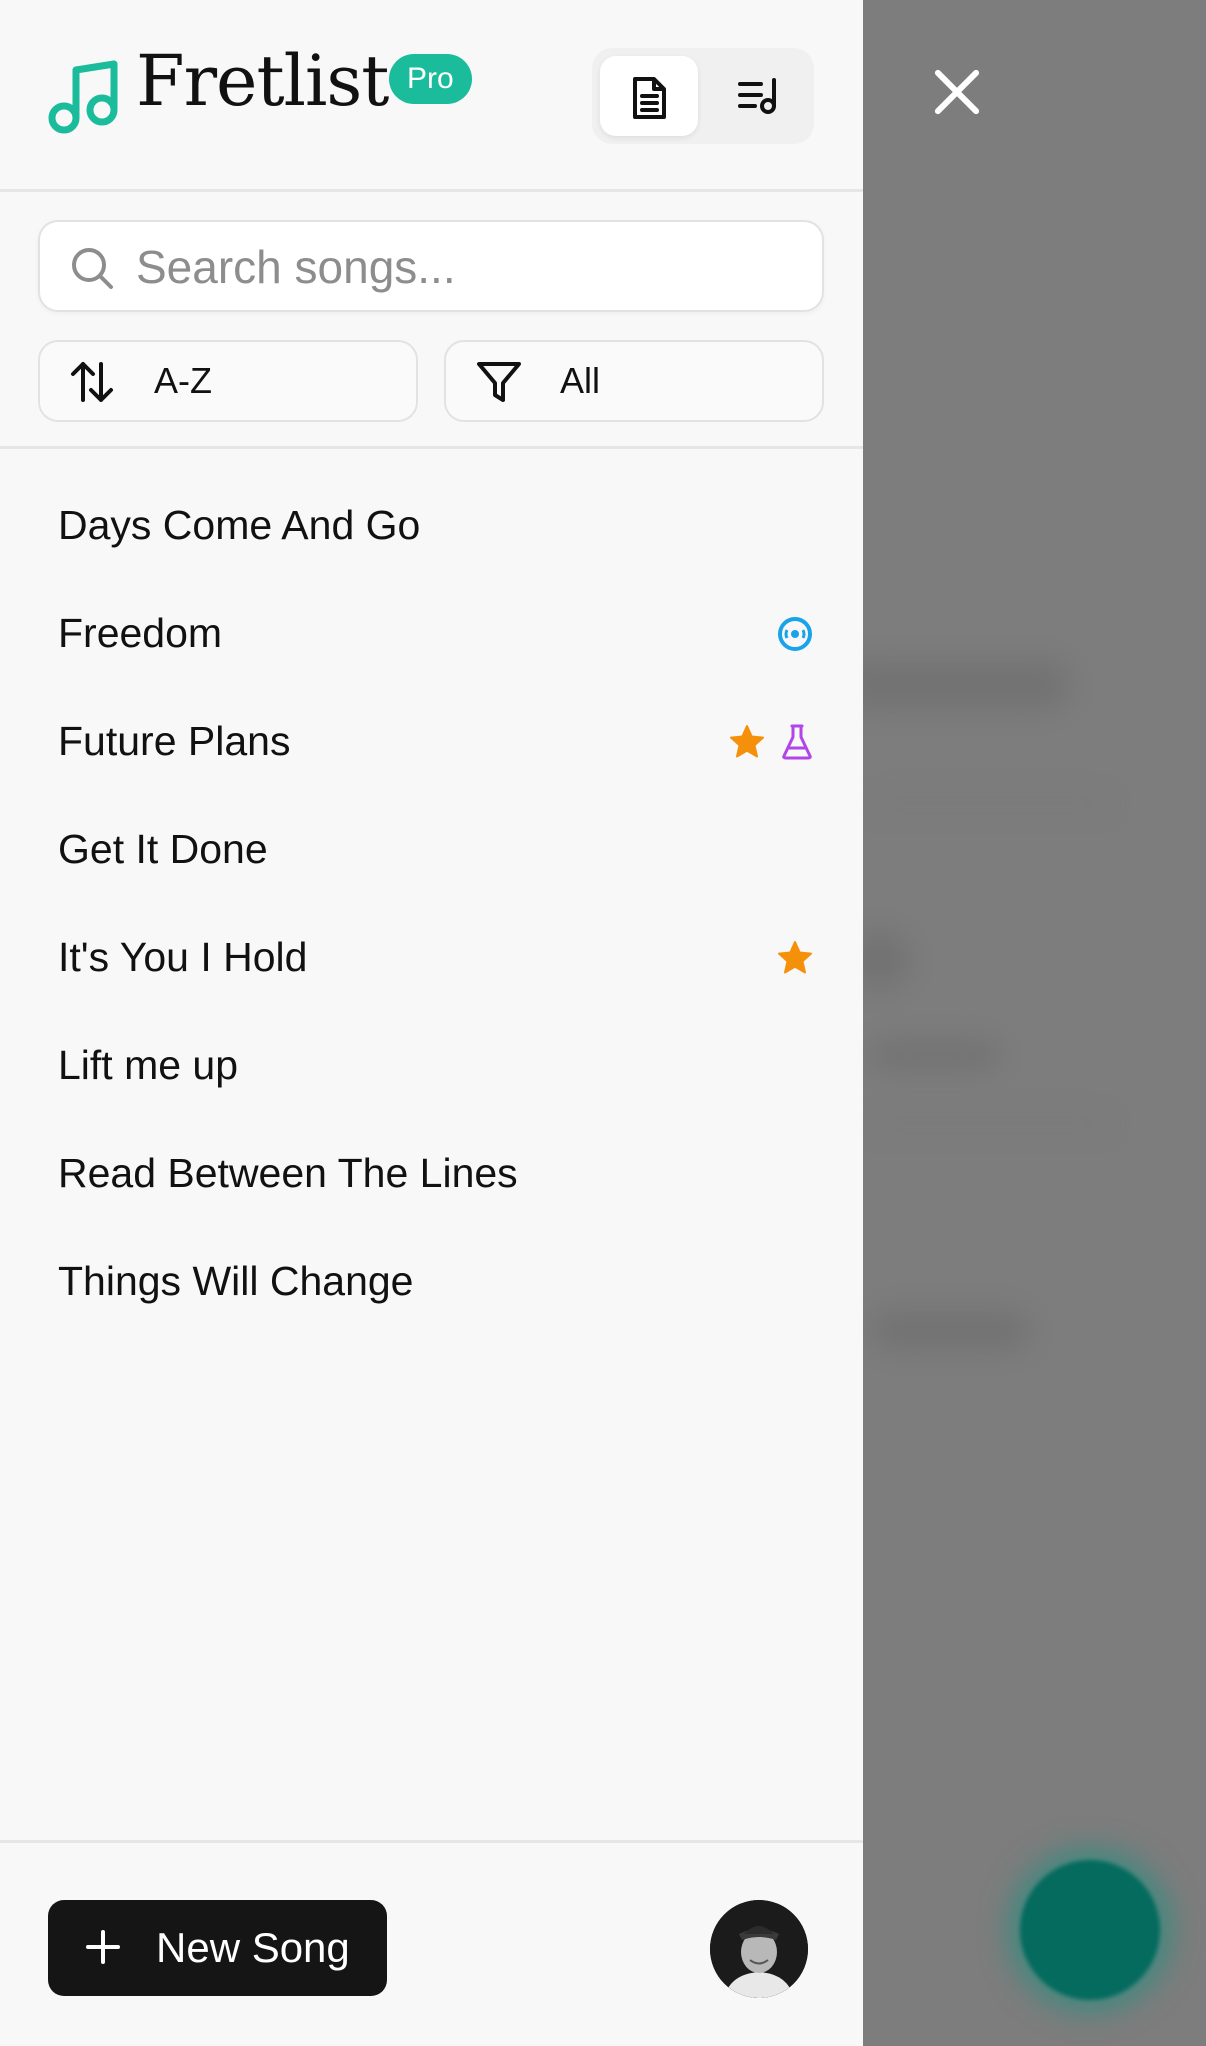  I want to click on flask-icon, so click(797, 742).